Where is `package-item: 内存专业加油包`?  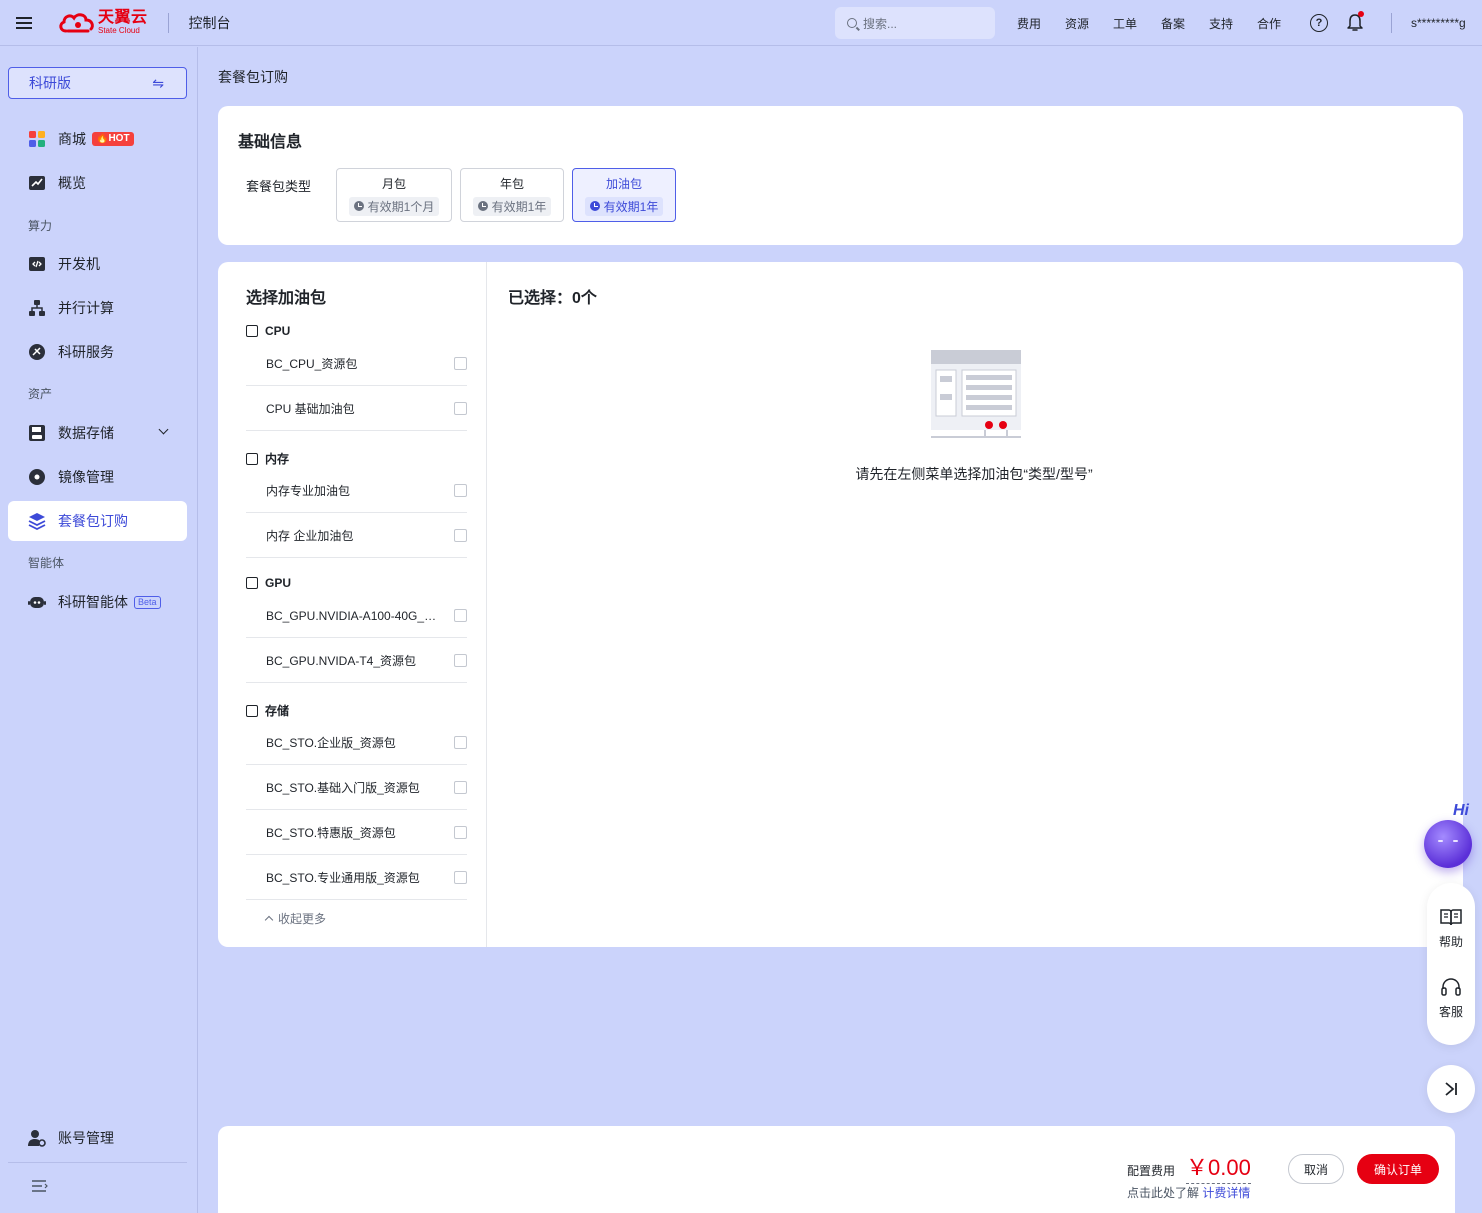 package-item: 内存专业加油包 is located at coordinates (356, 490).